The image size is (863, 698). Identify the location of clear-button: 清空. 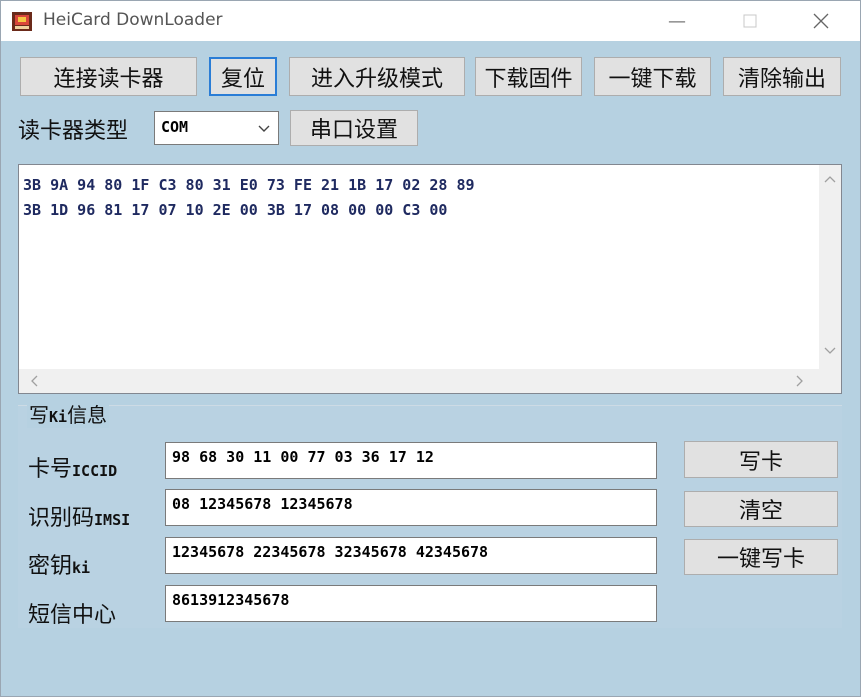
(761, 509).